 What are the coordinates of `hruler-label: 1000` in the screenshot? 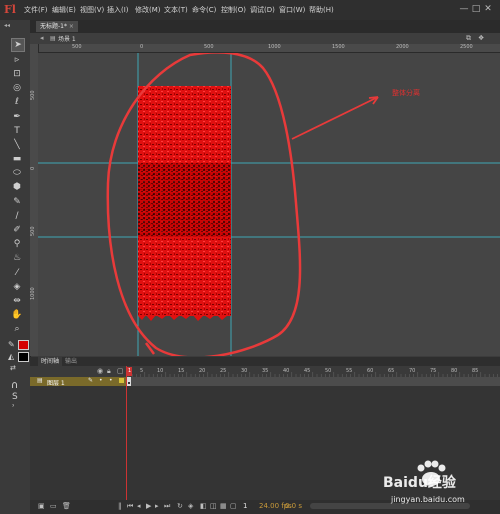 It's located at (274, 47).